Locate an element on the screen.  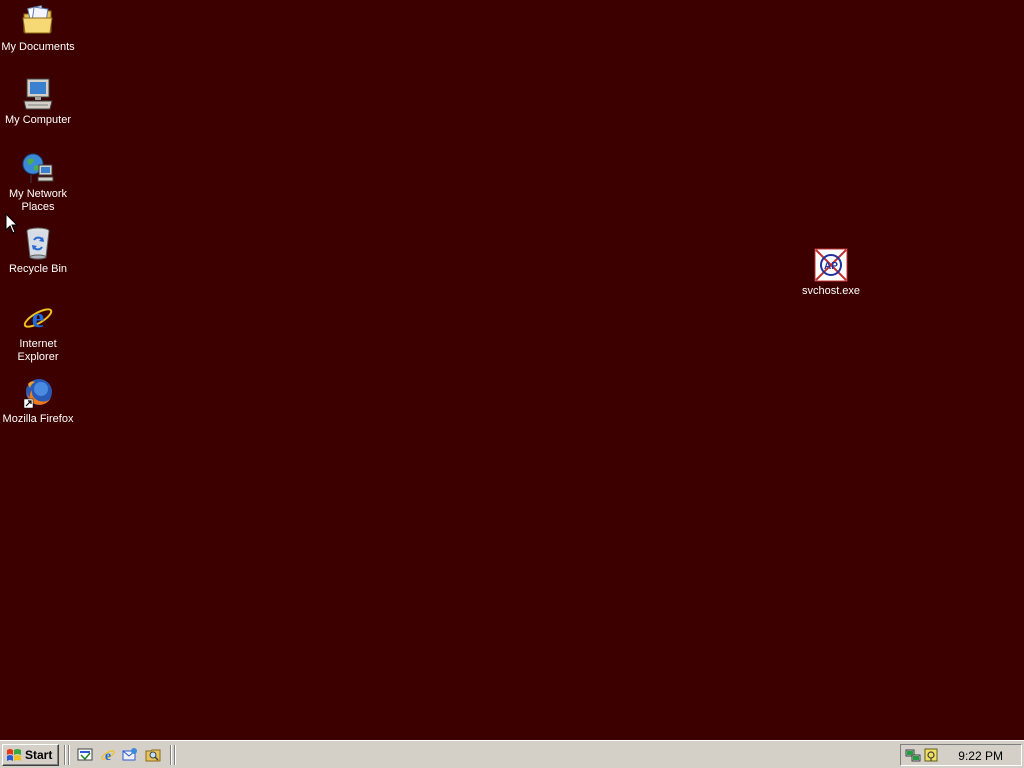
computer-icon is located at coordinates (38, 94).